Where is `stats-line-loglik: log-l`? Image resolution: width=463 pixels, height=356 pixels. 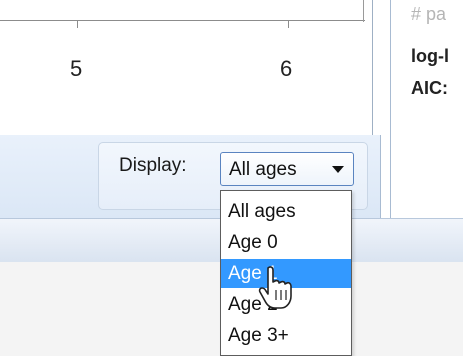
stats-line-loglik: log-l is located at coordinates (430, 56).